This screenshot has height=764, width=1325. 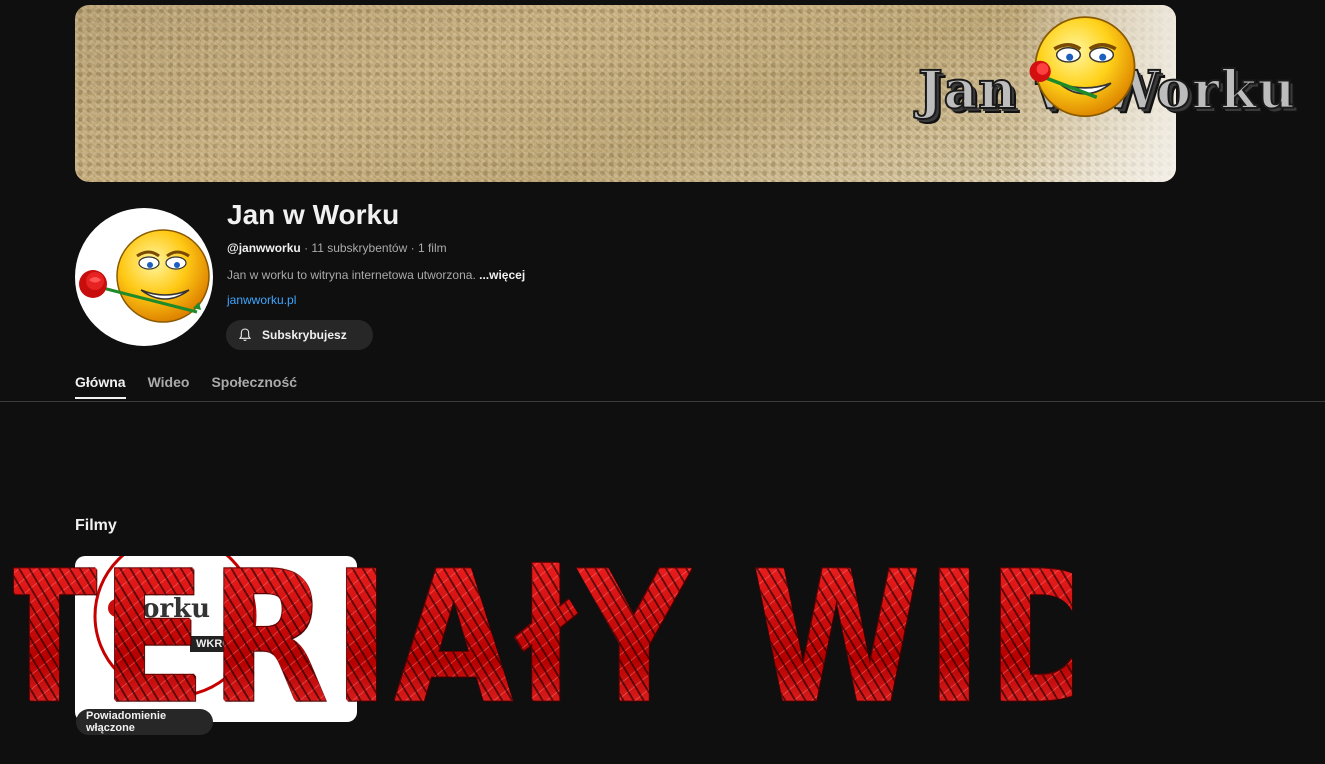 I want to click on notifications-button: Powiadomienie włączone, so click(x=144, y=722).